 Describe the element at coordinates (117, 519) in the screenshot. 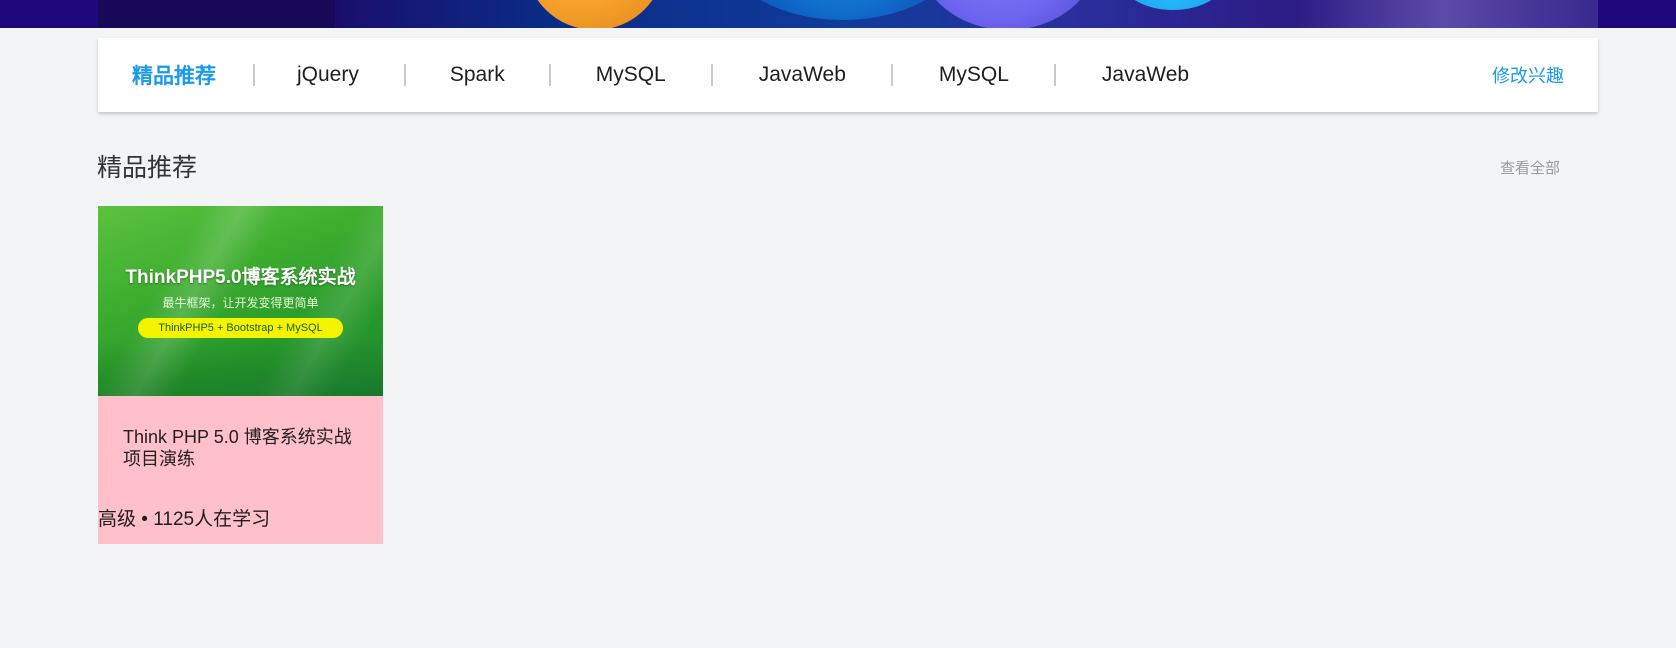

I see `course-level: 高级` at that location.